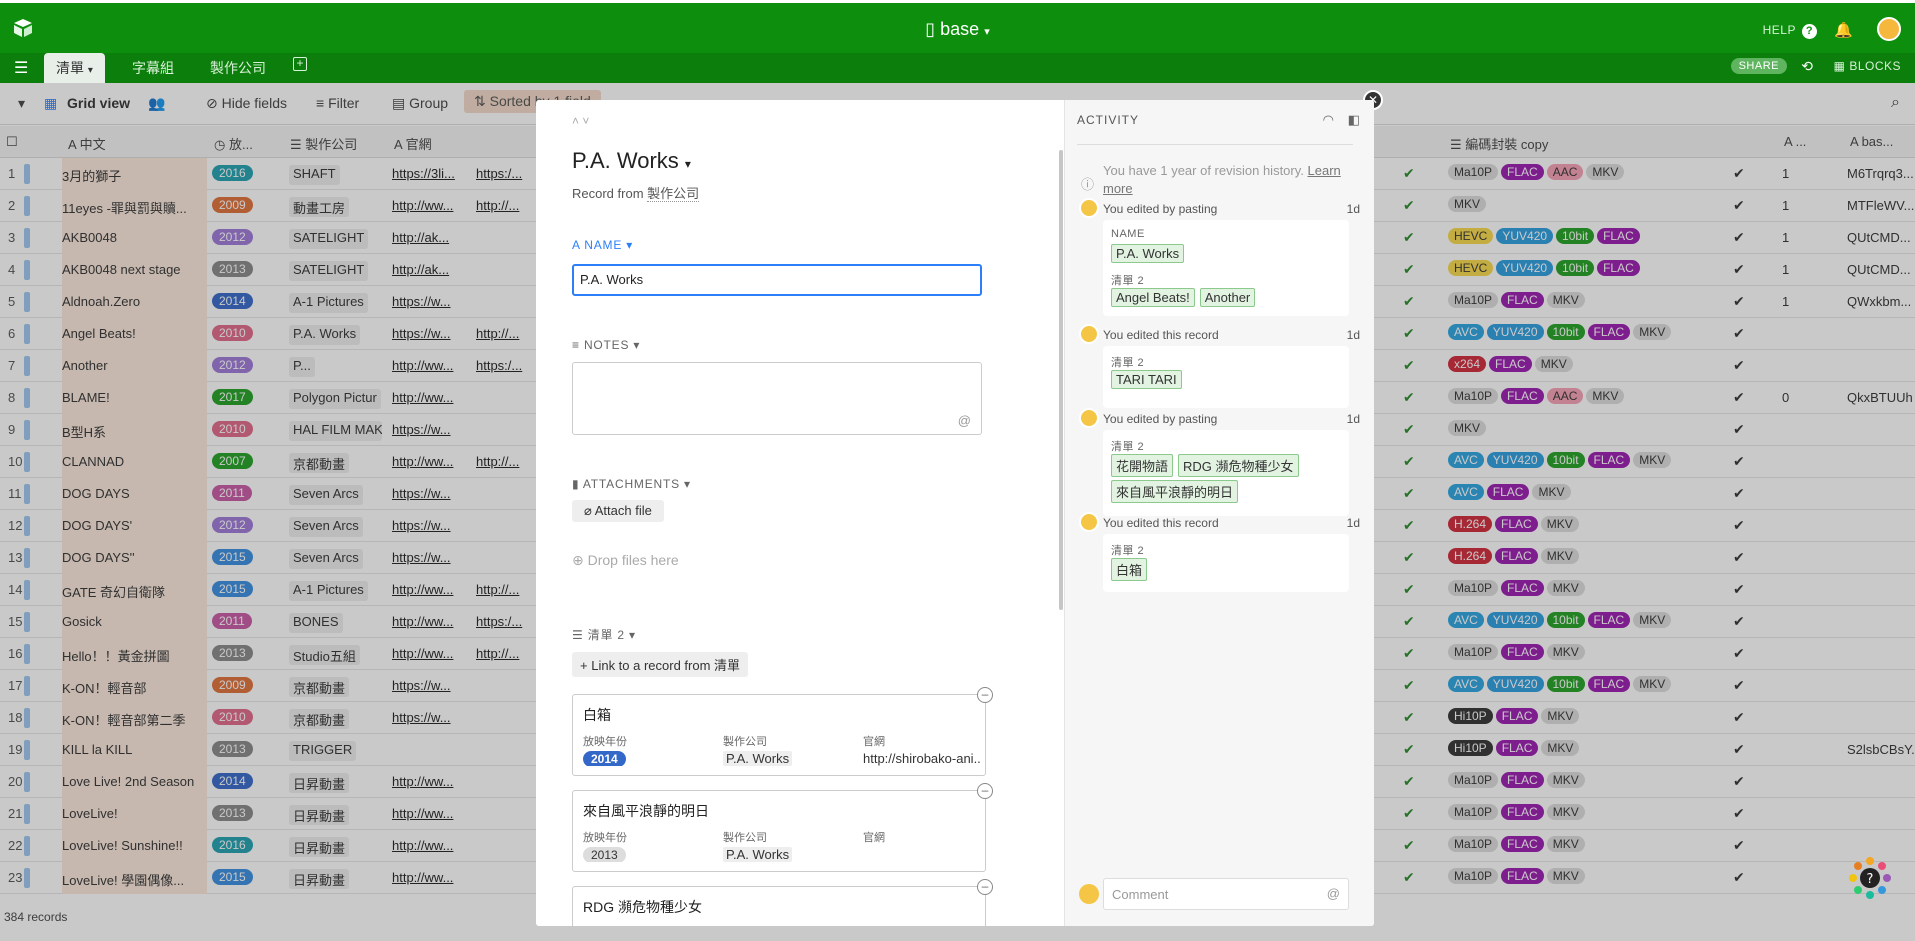  I want to click on linked-record-card: – RDG 瀕危物種少女, so click(782, 902).